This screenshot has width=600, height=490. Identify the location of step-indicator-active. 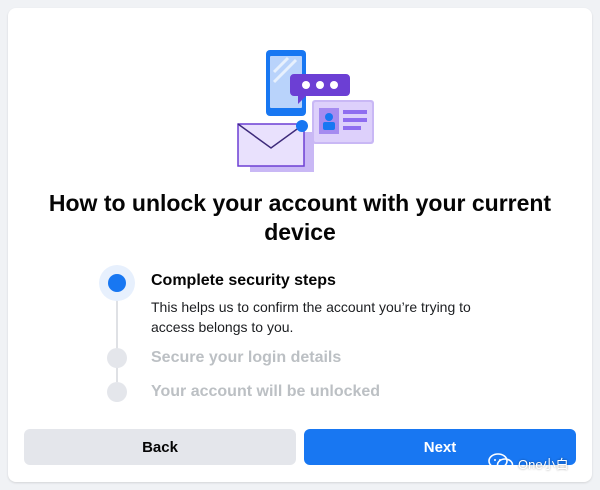
(117, 283).